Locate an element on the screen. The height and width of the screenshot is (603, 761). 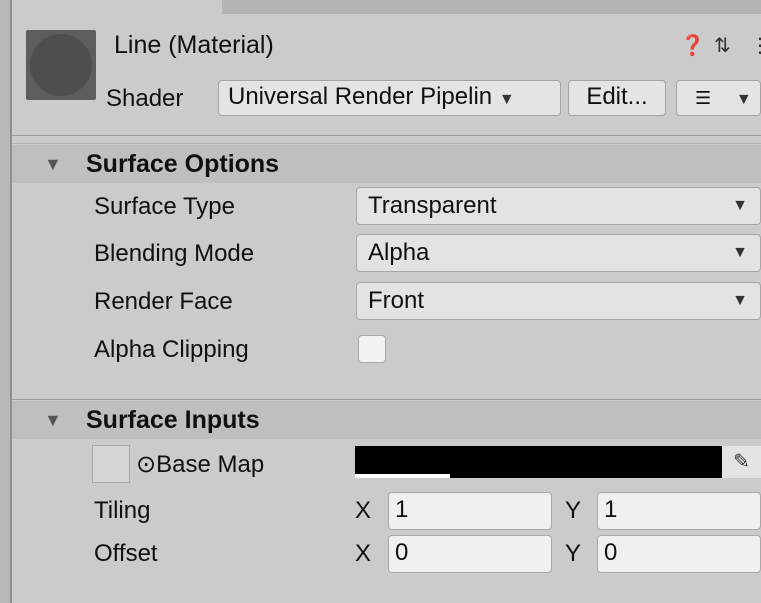
offset-label: Offset is located at coordinates (126, 553).